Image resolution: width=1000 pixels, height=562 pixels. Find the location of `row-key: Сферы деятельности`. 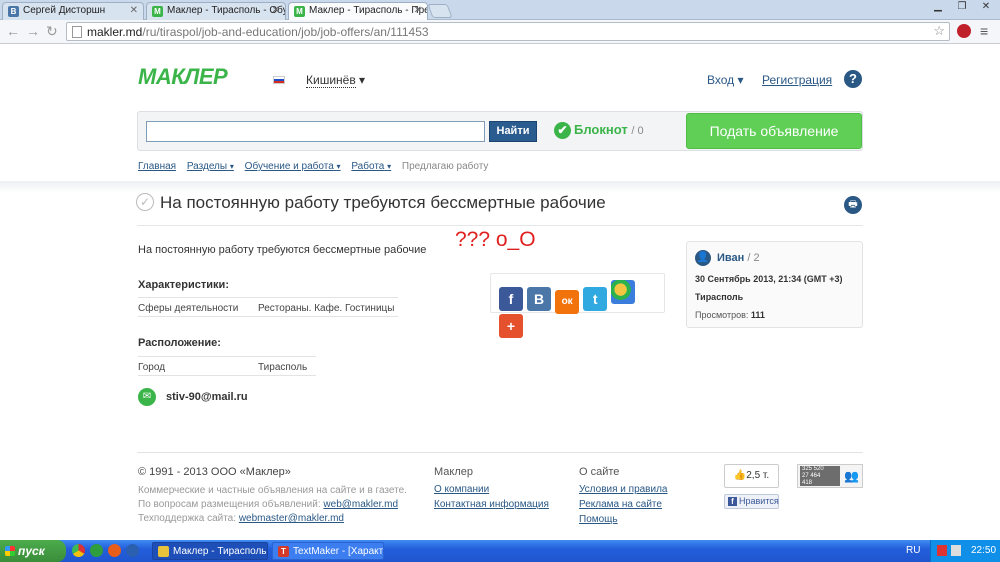

row-key: Сферы деятельности is located at coordinates (188, 308).